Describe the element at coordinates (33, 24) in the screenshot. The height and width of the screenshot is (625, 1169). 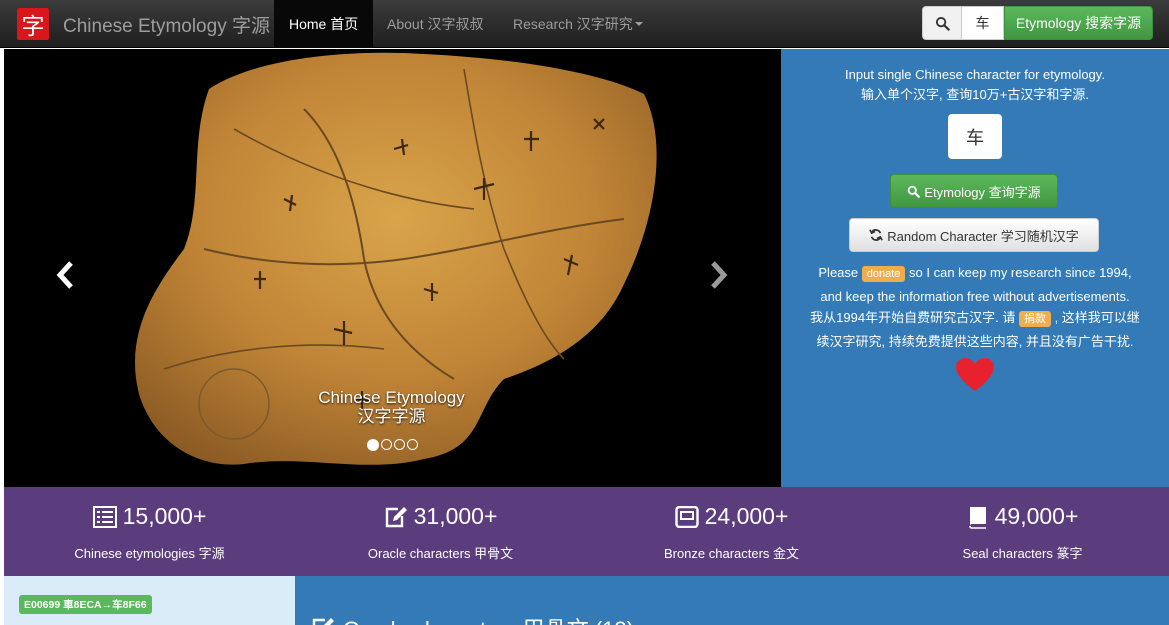
I see `brand-logo: 字` at that location.